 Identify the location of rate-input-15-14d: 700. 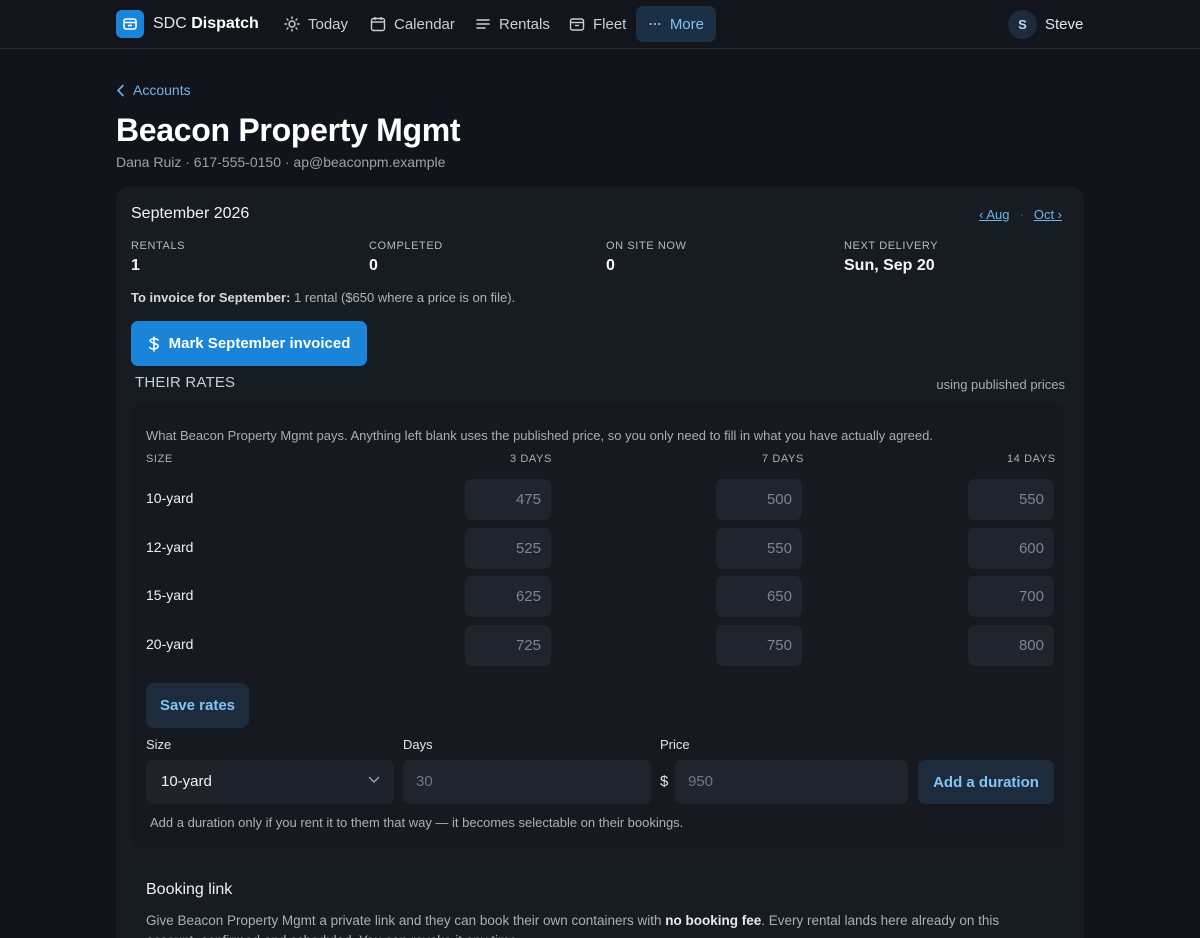
(1011, 596).